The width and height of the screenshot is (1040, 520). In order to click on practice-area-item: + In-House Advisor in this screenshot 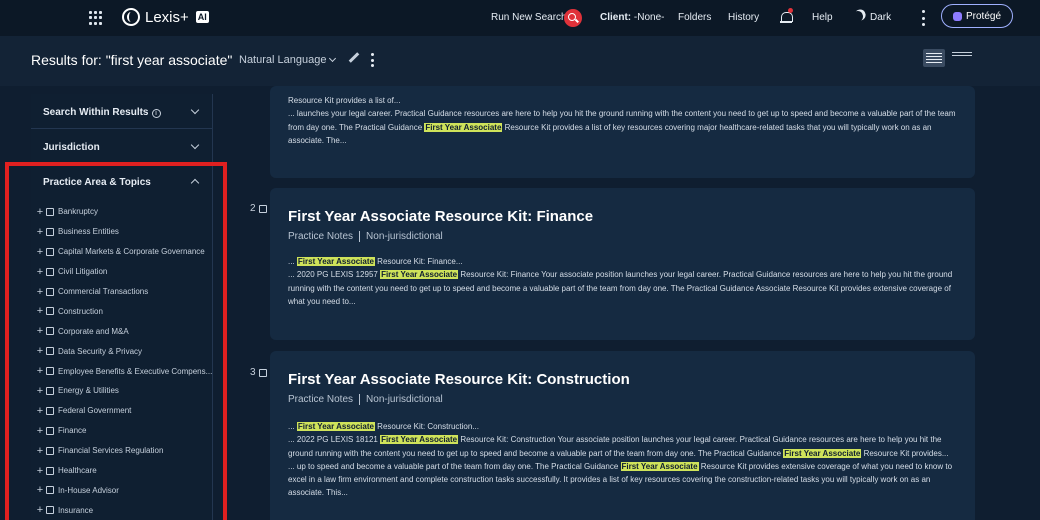, I will do `click(122, 490)`.